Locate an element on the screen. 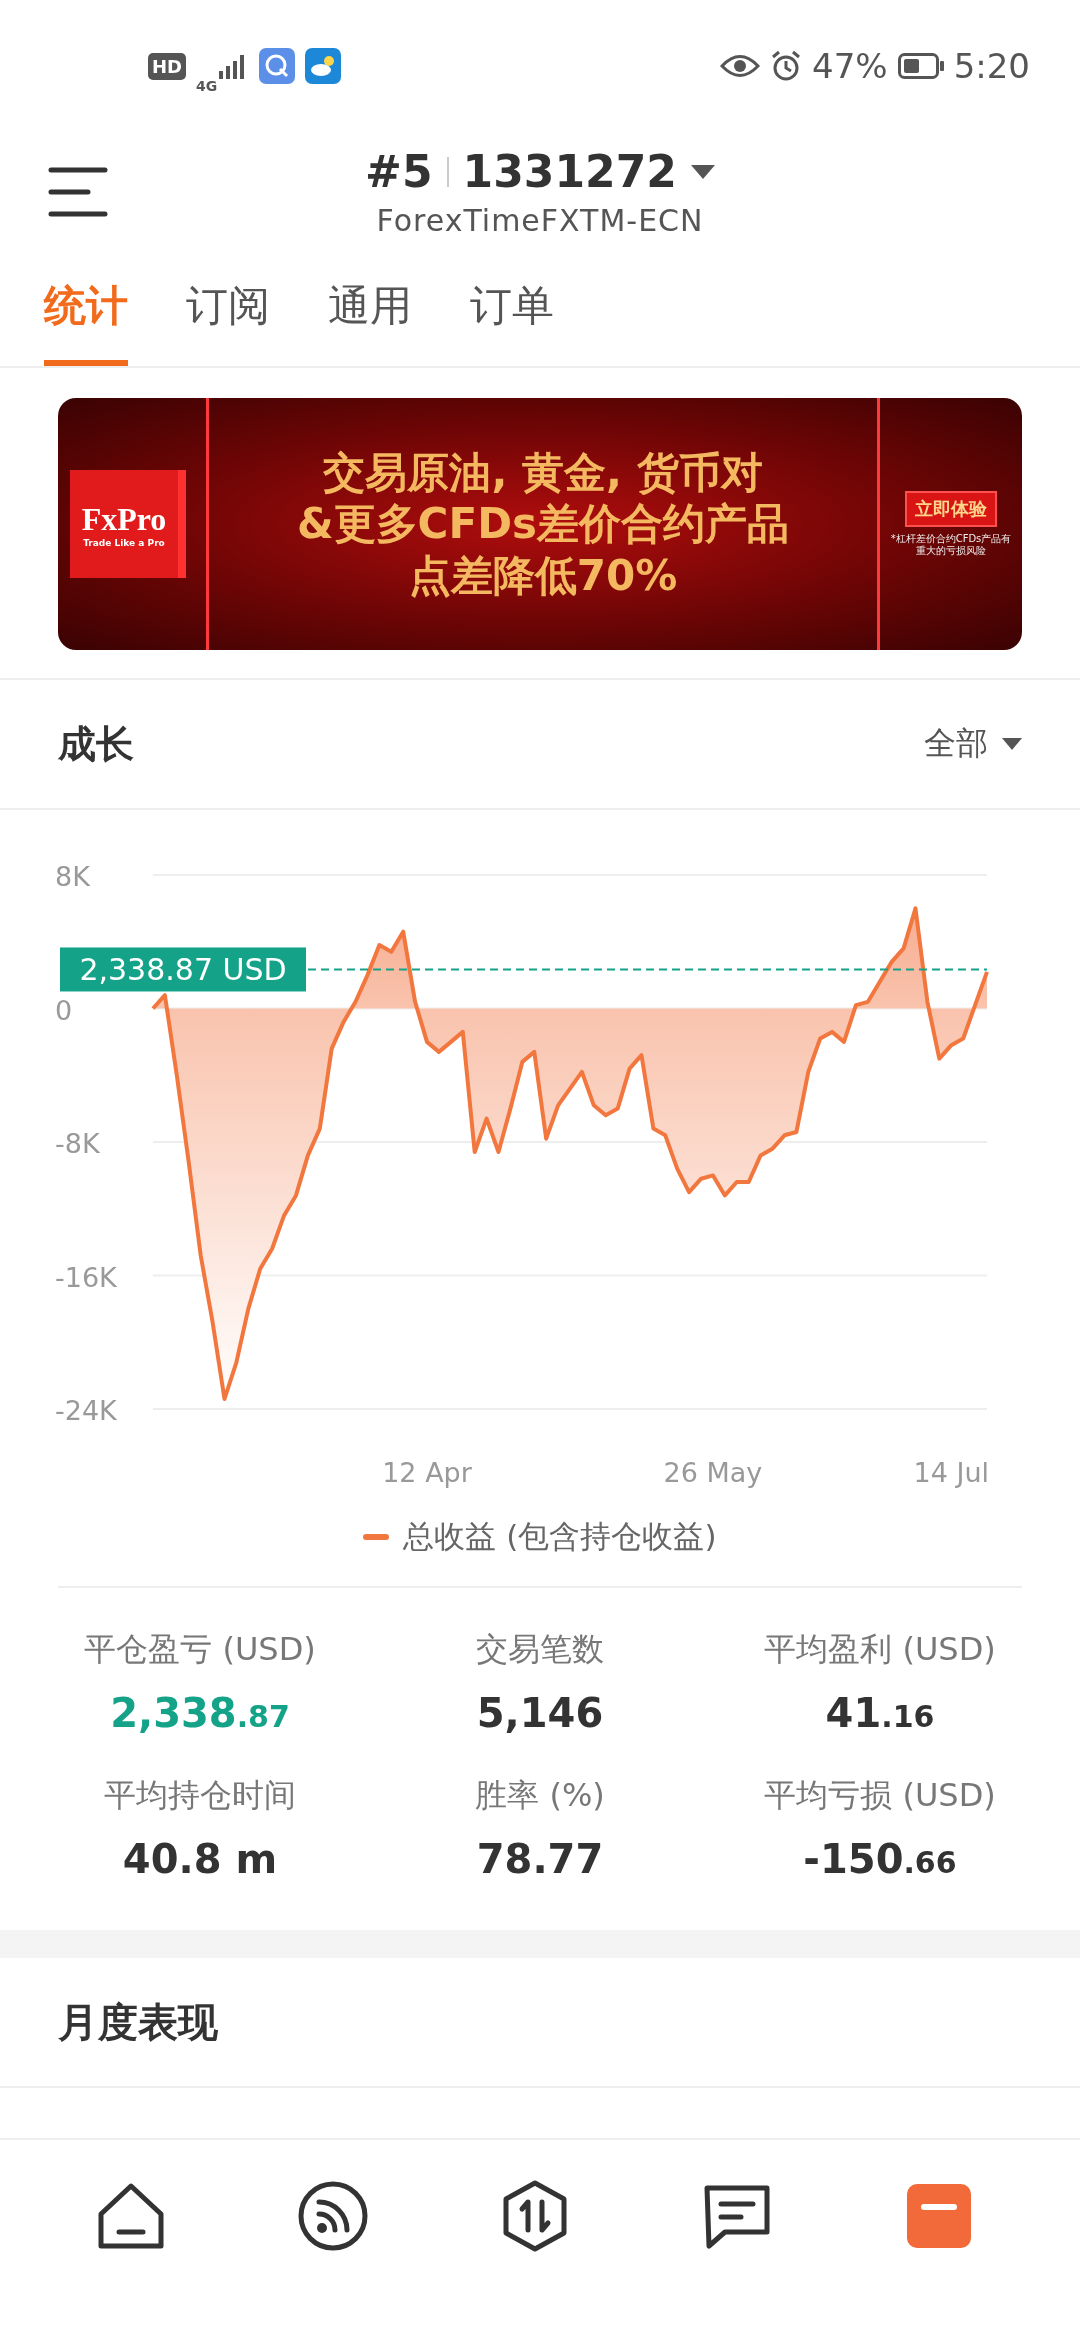 The image size is (1080, 2340). server-name: ForexTimeFXTM-ECN is located at coordinates (540, 220).